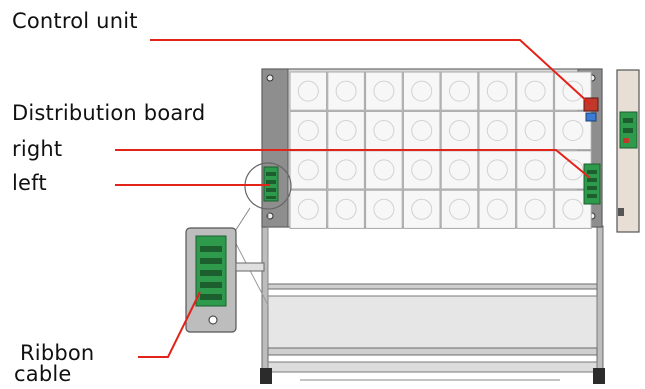 This screenshot has height=389, width=645. What do you see at coordinates (592, 184) in the screenshot?
I see `distribution-board-right` at bounding box center [592, 184].